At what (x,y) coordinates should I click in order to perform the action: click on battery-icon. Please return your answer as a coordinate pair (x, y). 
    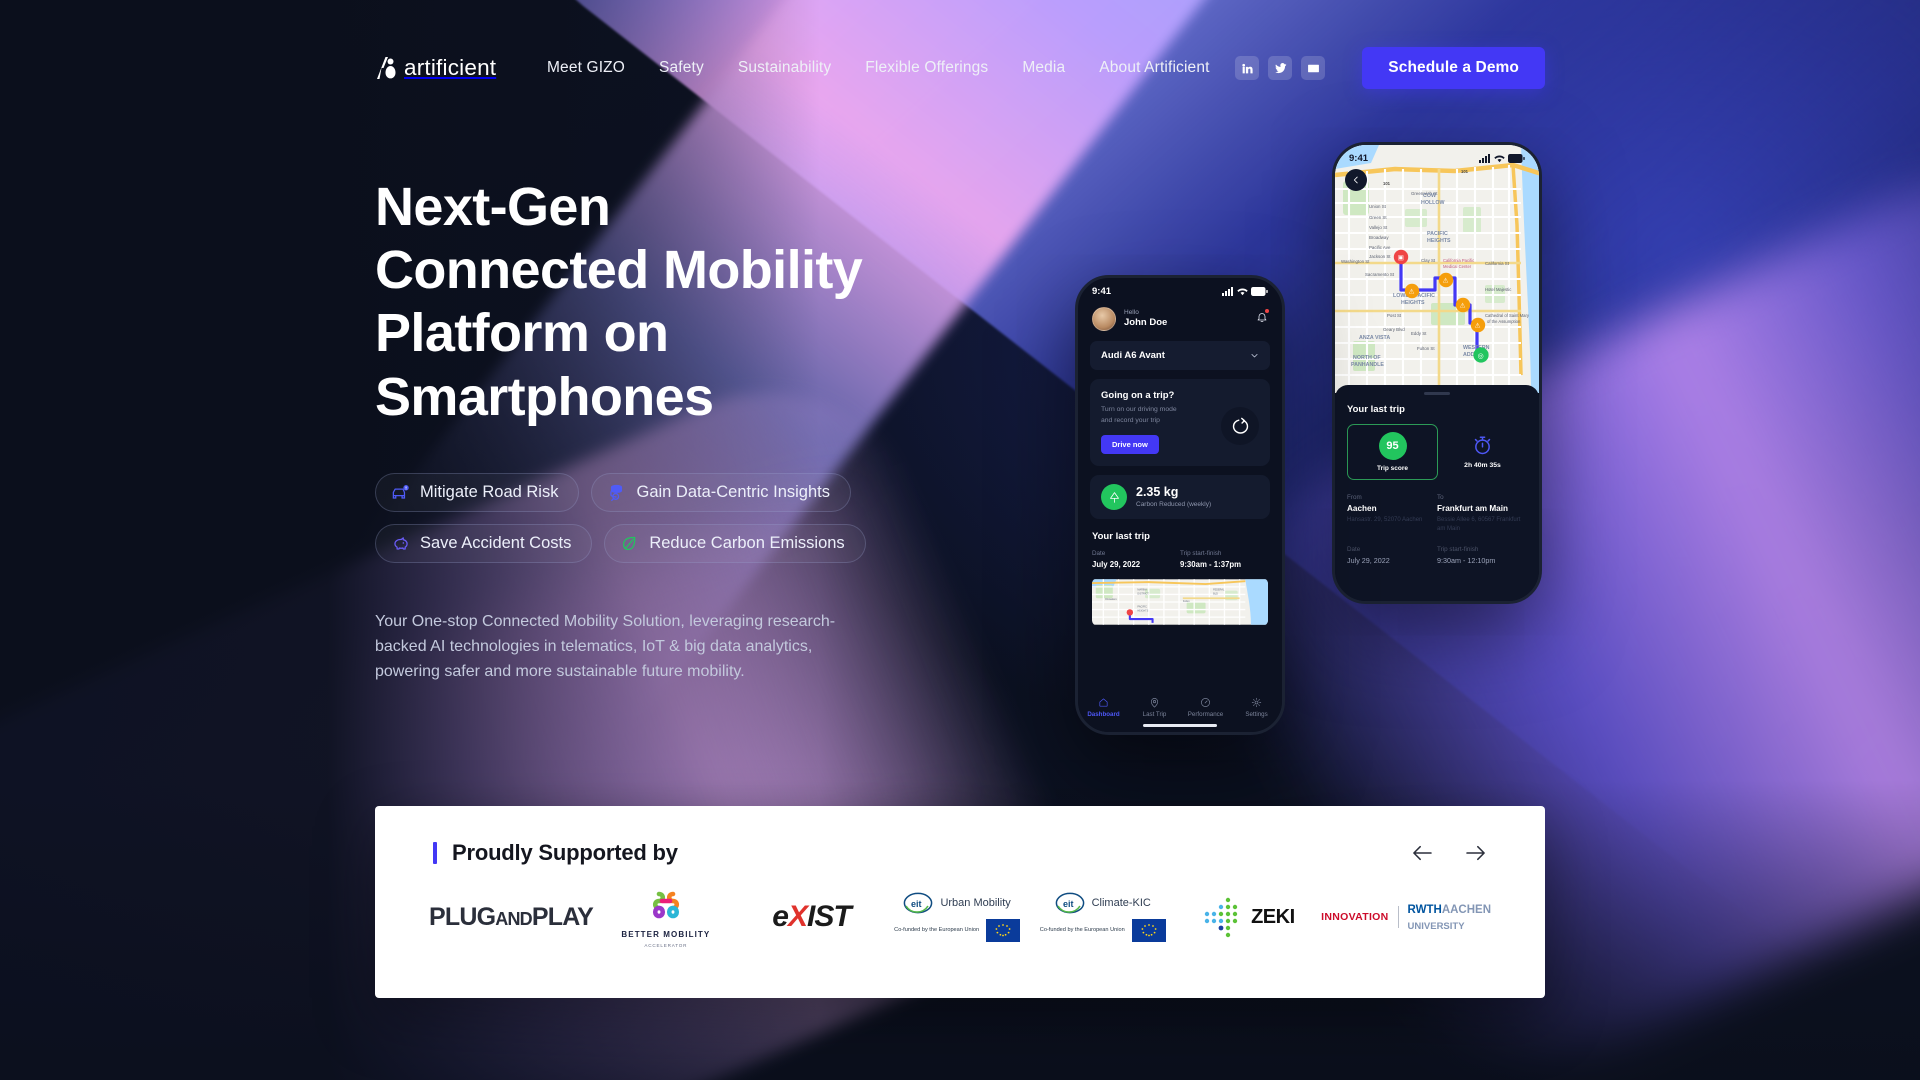
    Looking at the image, I should click on (1259, 291).